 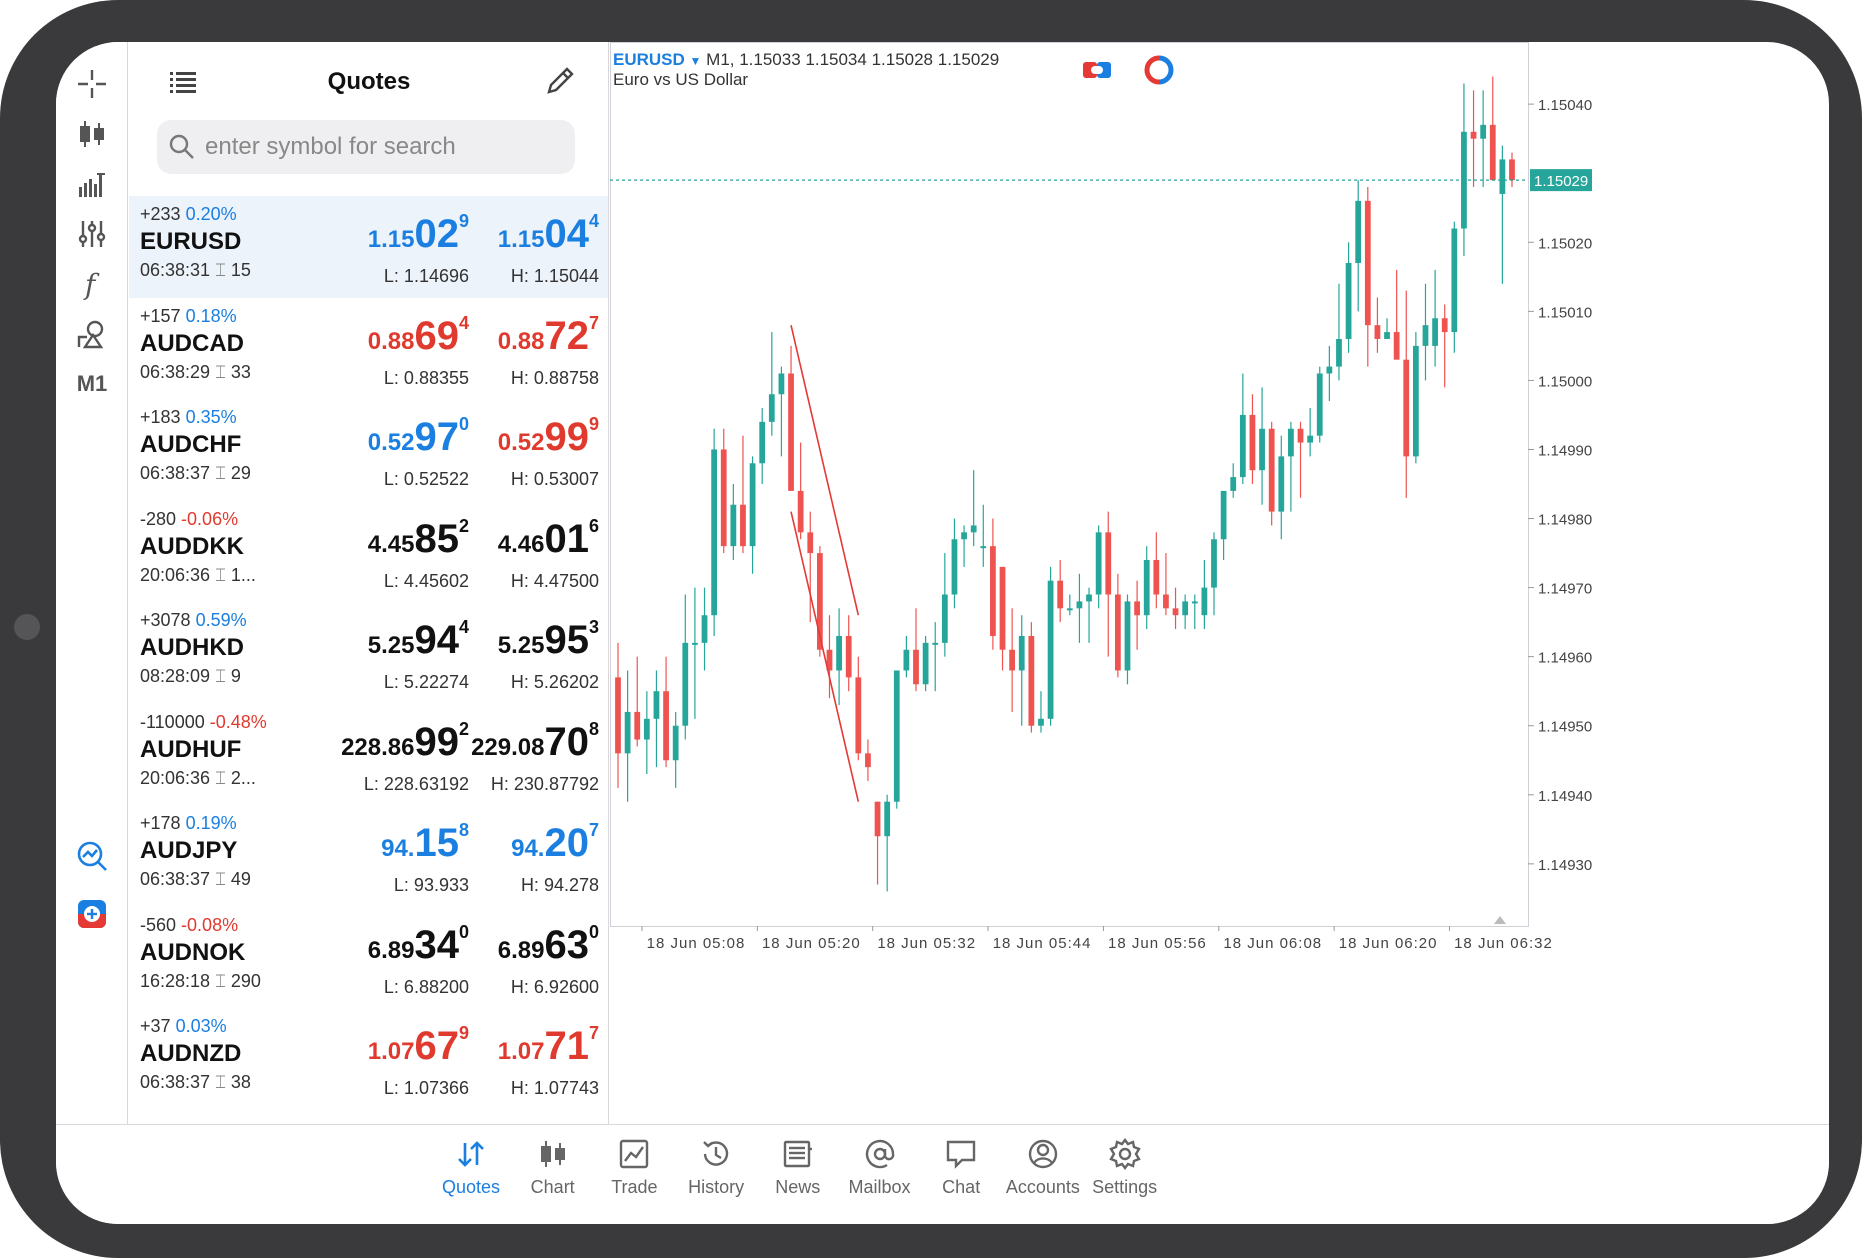 What do you see at coordinates (554, 479) in the screenshot?
I see `high-price: H: 0.53007` at bounding box center [554, 479].